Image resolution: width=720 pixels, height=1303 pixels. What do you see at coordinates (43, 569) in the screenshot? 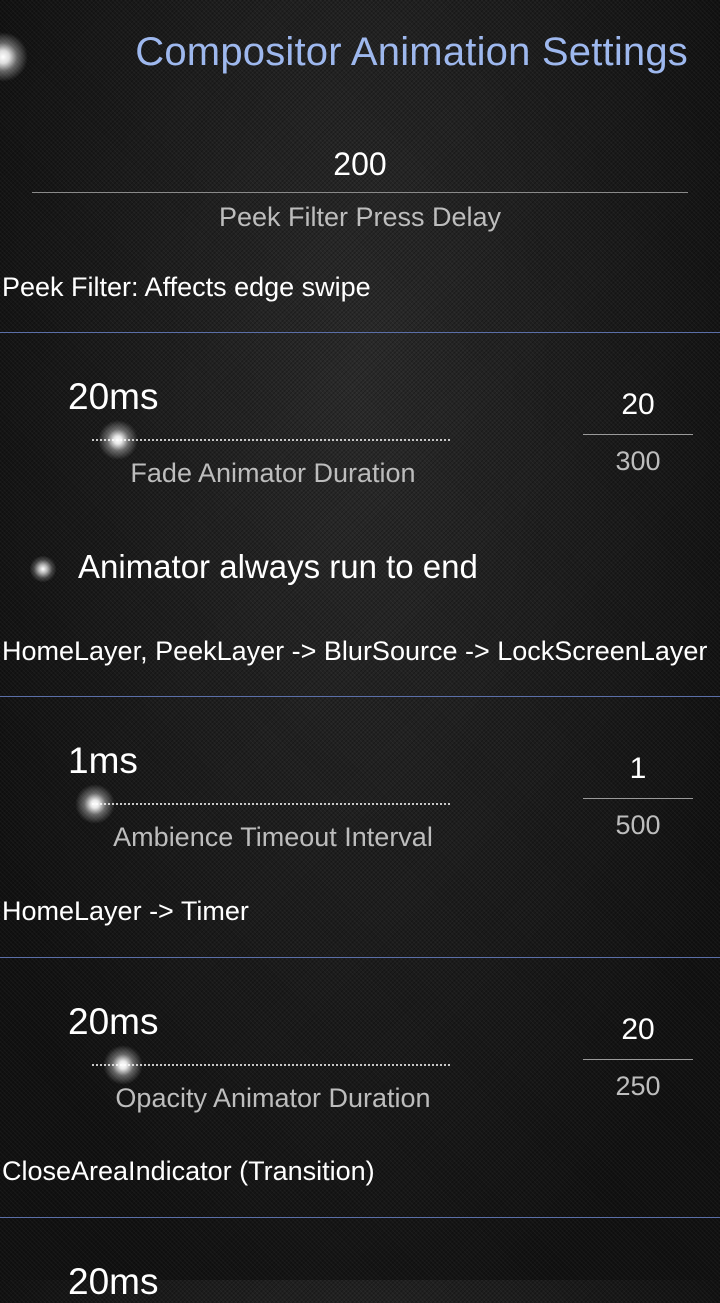
I see `switch-indicator-icon` at bounding box center [43, 569].